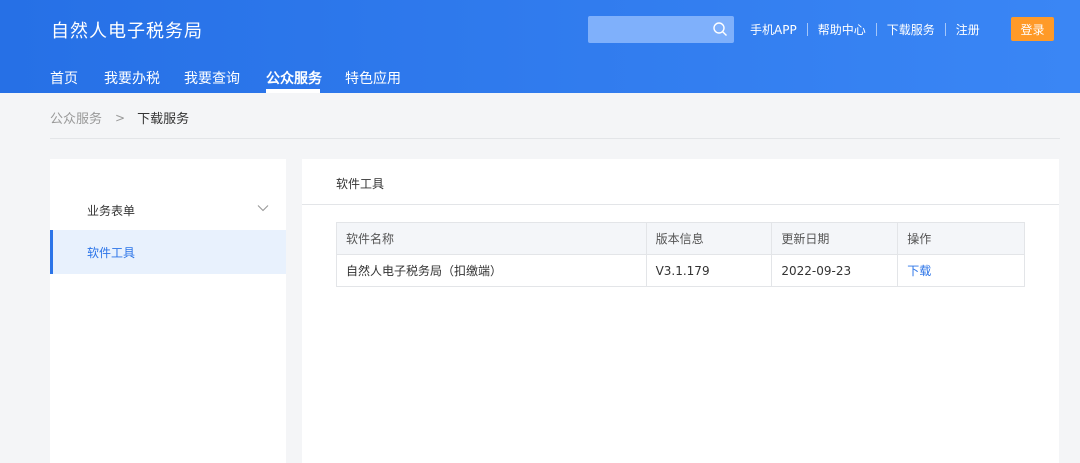  Describe the element at coordinates (111, 253) in the screenshot. I see `sidebar-item-label: 软件工具` at that location.